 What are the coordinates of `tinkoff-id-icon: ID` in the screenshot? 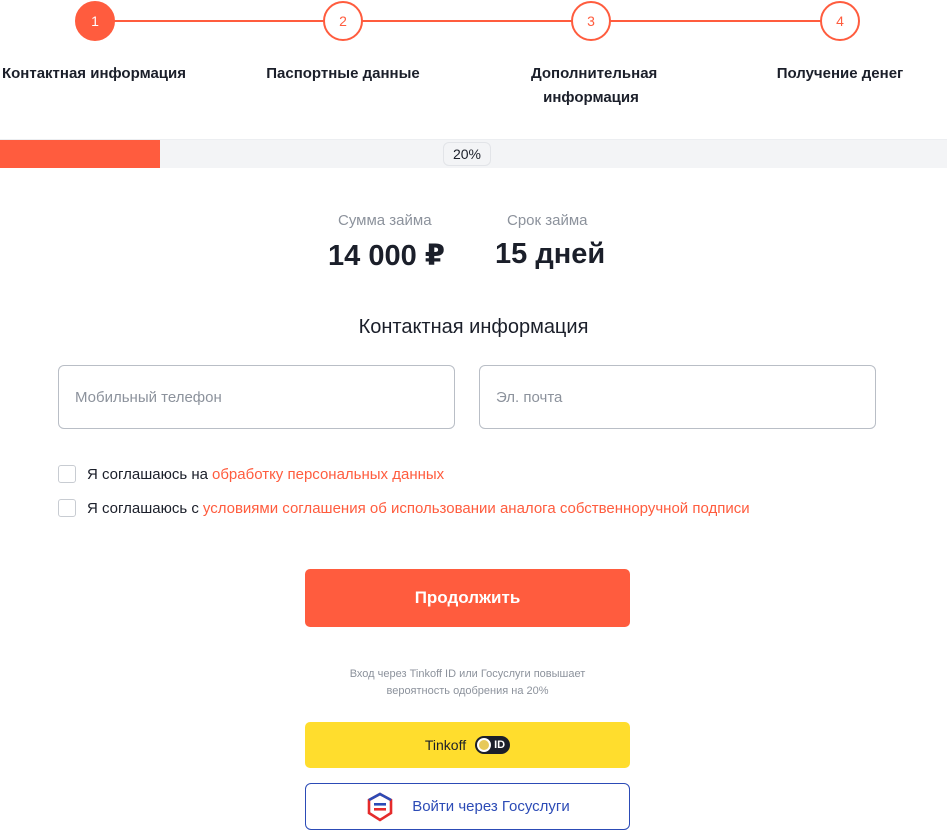 It's located at (493, 745).